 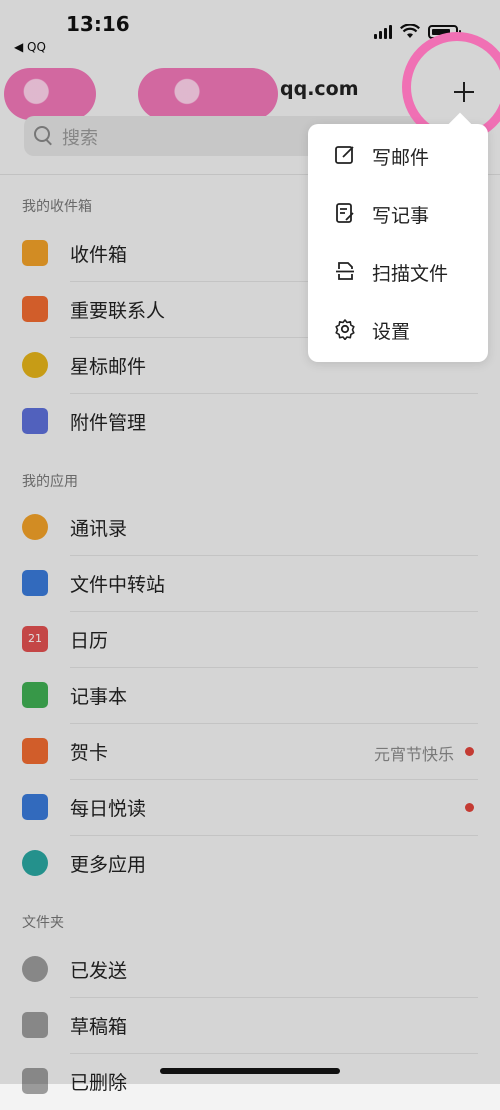 What do you see at coordinates (398, 243) in the screenshot?
I see `add-menu-popover: 写邮件 写记事 扫描文件 设置` at bounding box center [398, 243].